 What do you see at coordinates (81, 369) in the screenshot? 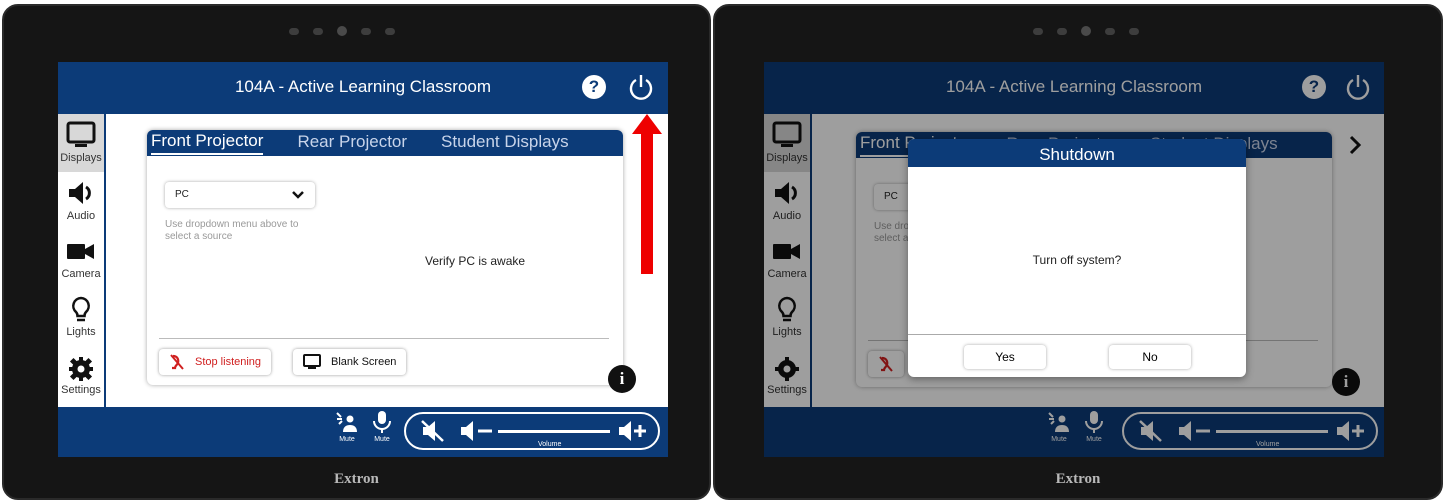
I see `gear-icon` at bounding box center [81, 369].